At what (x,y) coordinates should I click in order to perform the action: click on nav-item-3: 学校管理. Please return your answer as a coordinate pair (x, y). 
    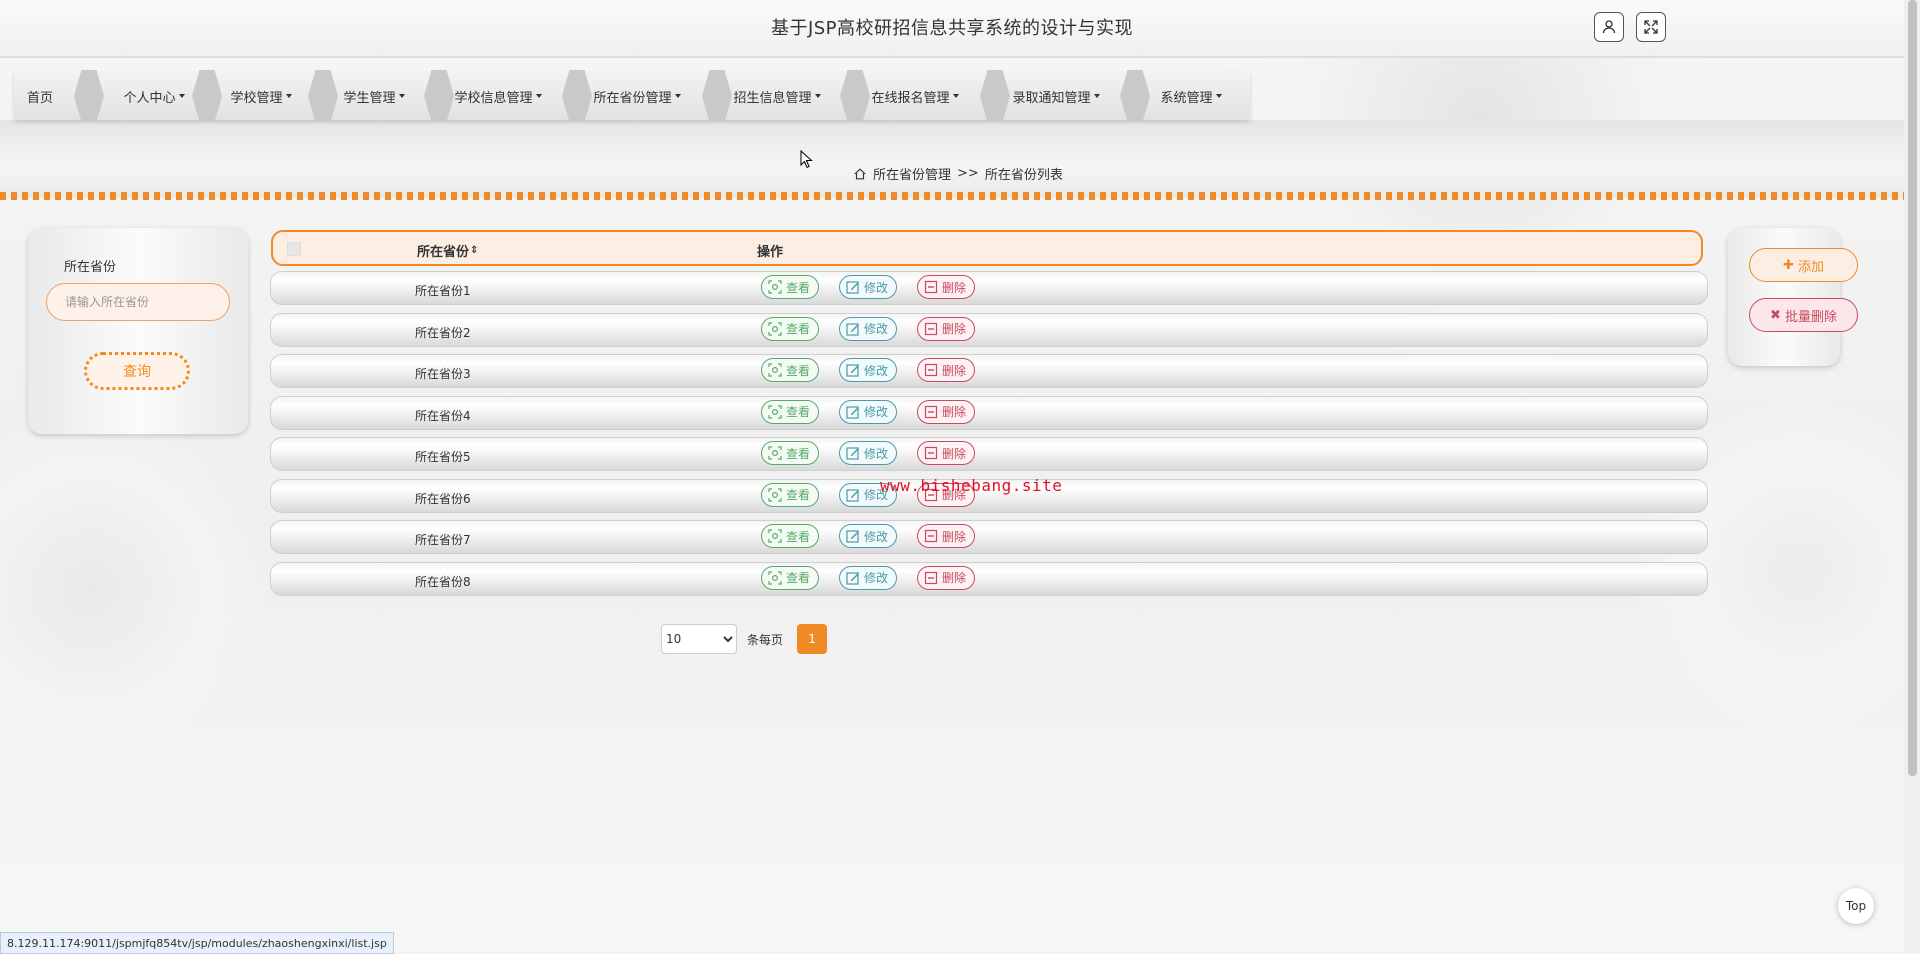
    Looking at the image, I should click on (261, 96).